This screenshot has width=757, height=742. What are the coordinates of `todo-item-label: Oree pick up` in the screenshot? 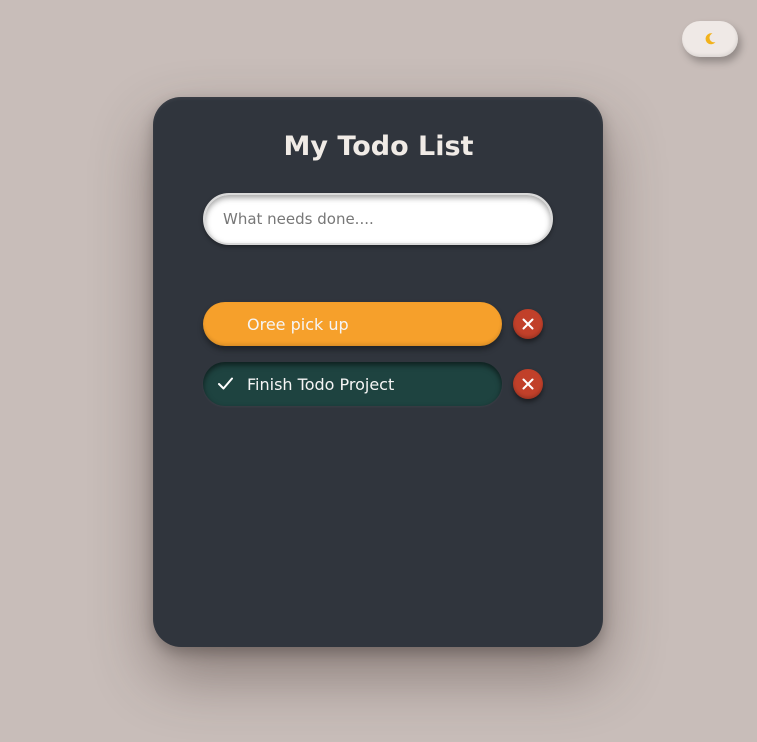 It's located at (298, 324).